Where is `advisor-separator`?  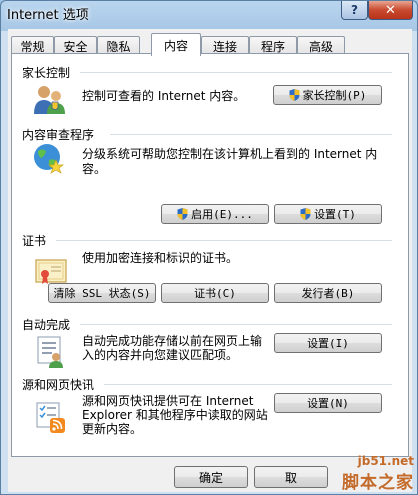 advisor-separator is located at coordinates (251, 134).